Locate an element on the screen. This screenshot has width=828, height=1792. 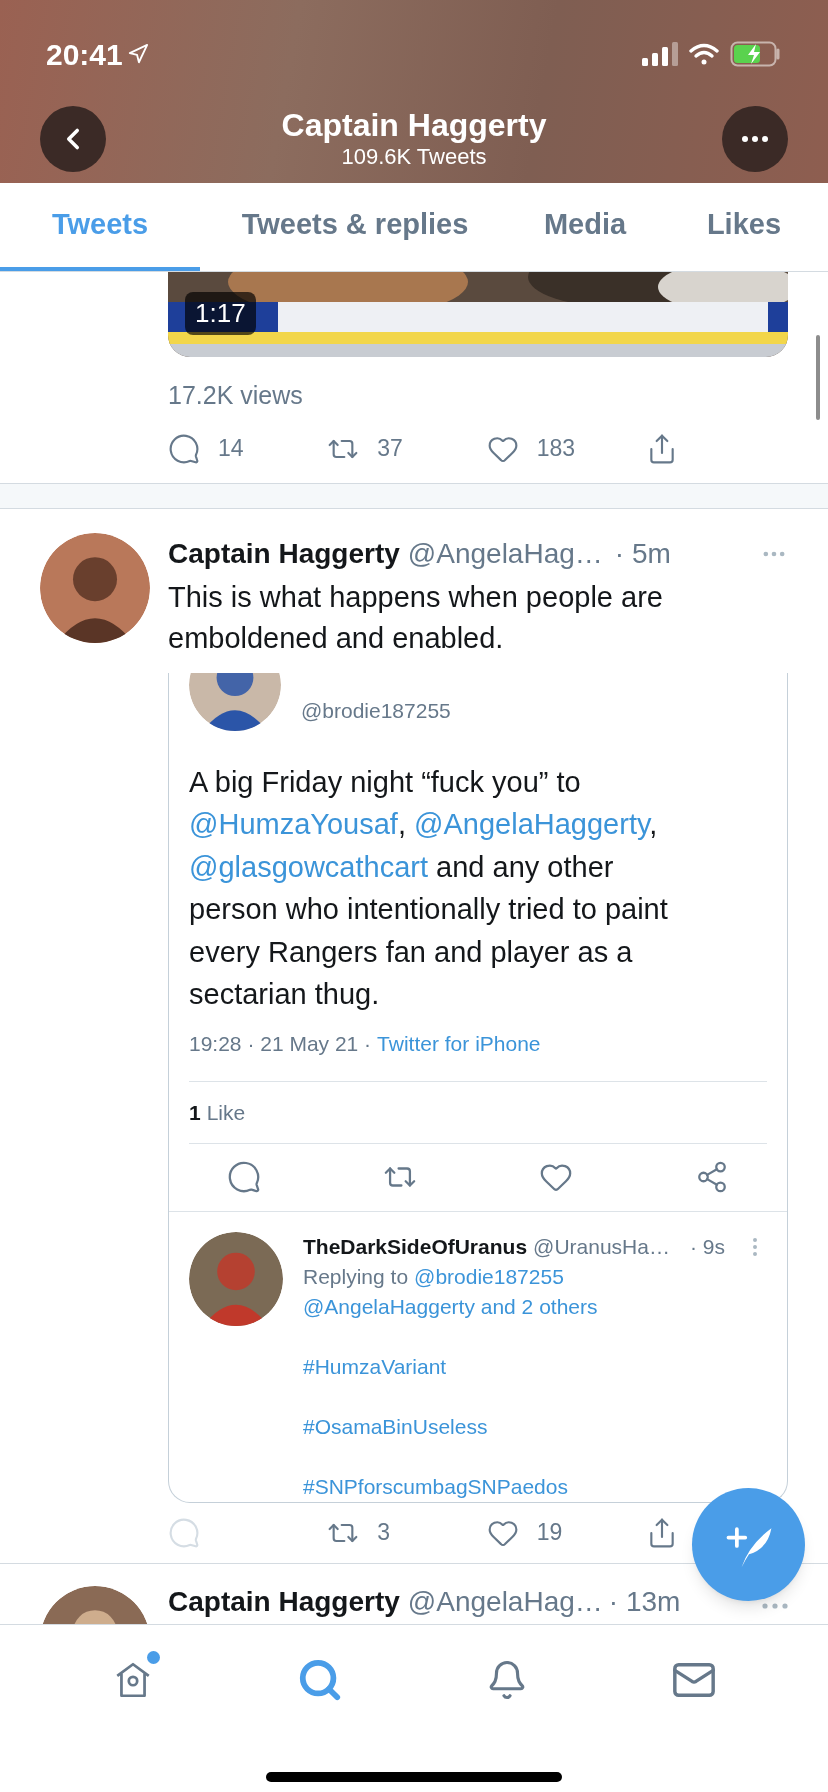
like-label: Like is located at coordinates (226, 1112).